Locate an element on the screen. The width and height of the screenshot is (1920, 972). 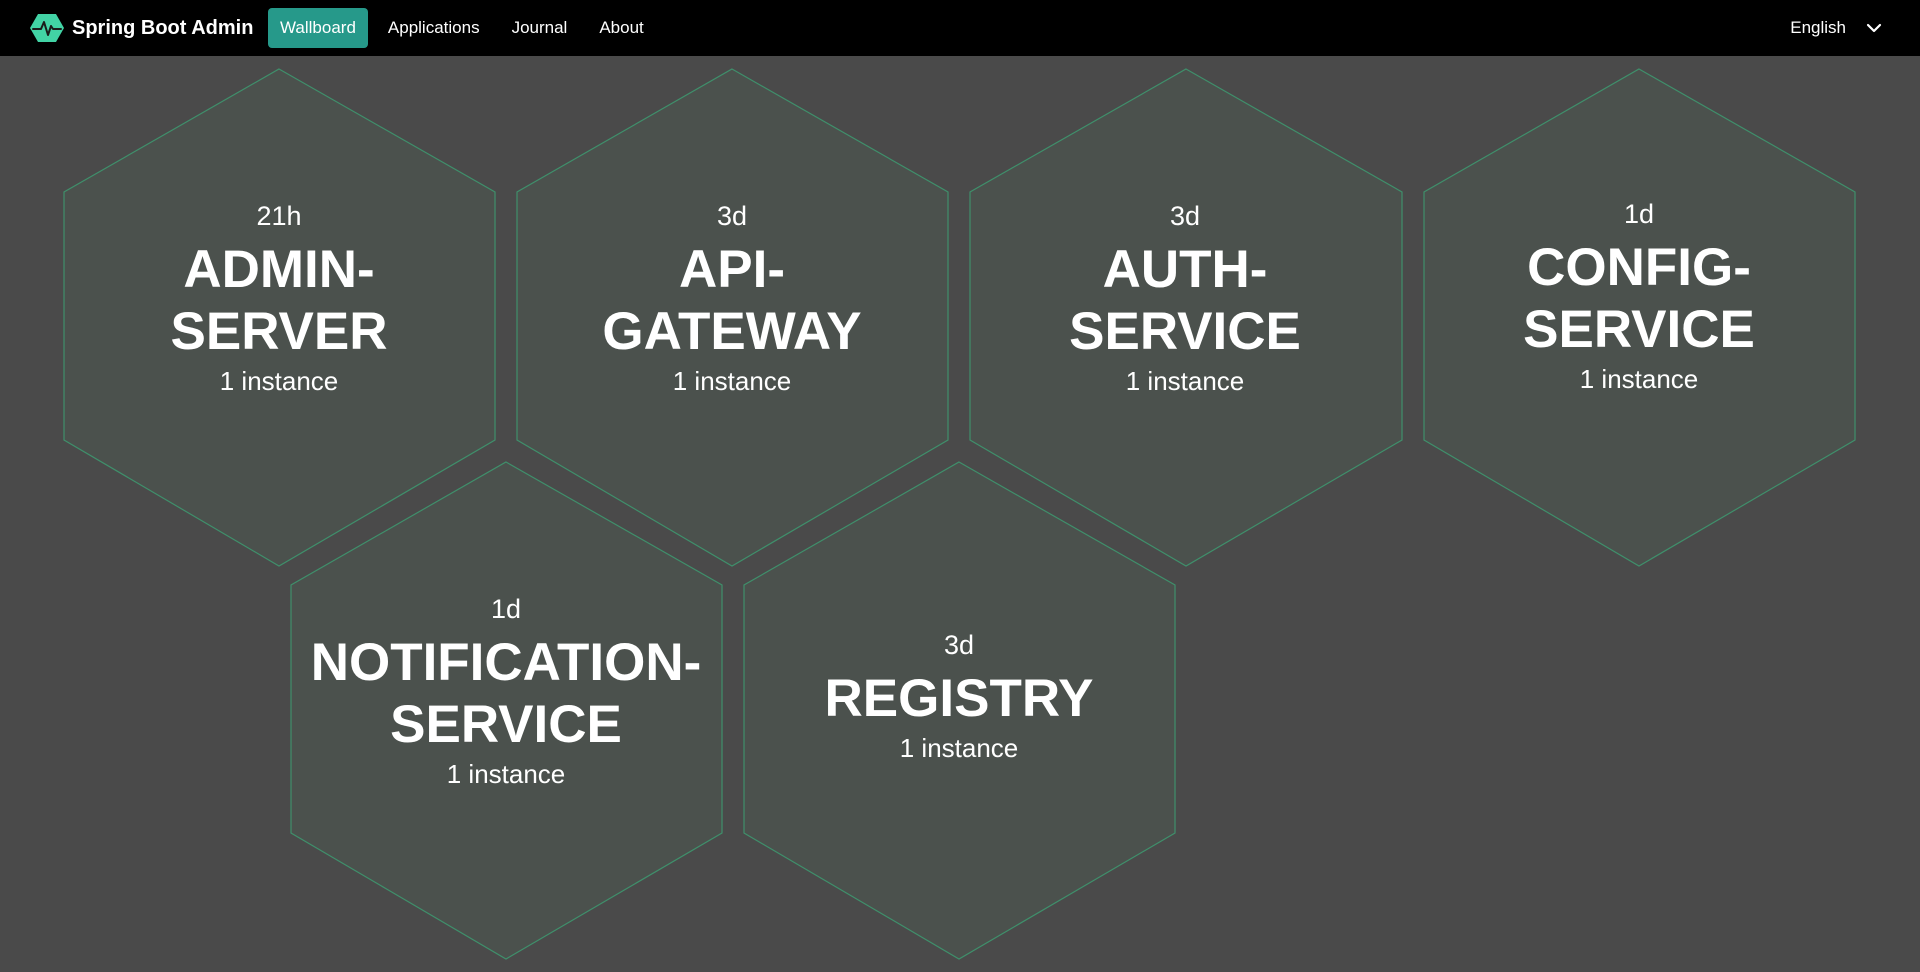
brand-title: Spring Boot Admin is located at coordinates (163, 27).